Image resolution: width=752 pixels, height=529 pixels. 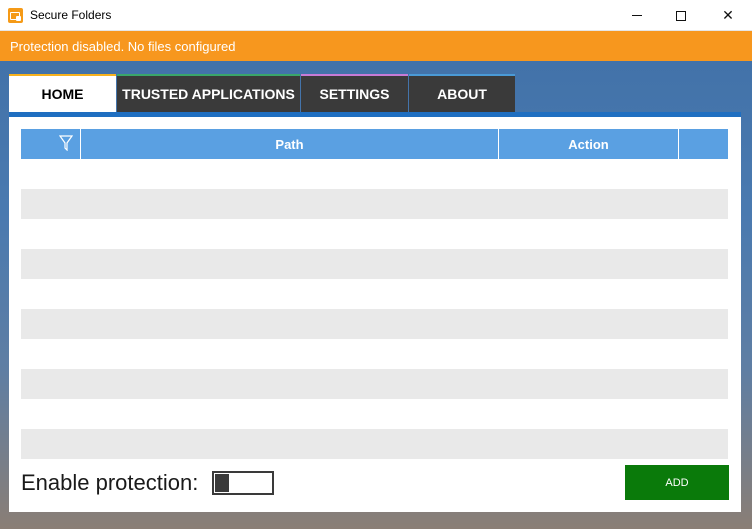 I want to click on column-header-path: Path, so click(x=290, y=144).